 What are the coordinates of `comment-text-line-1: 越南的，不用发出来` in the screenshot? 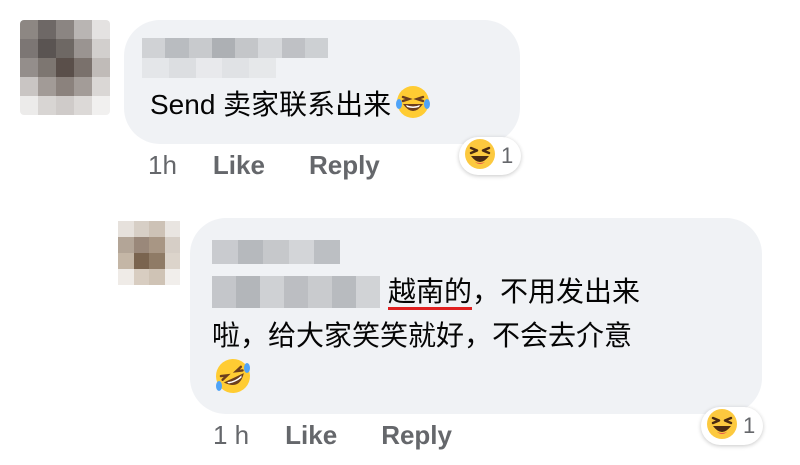 It's located at (514, 292).